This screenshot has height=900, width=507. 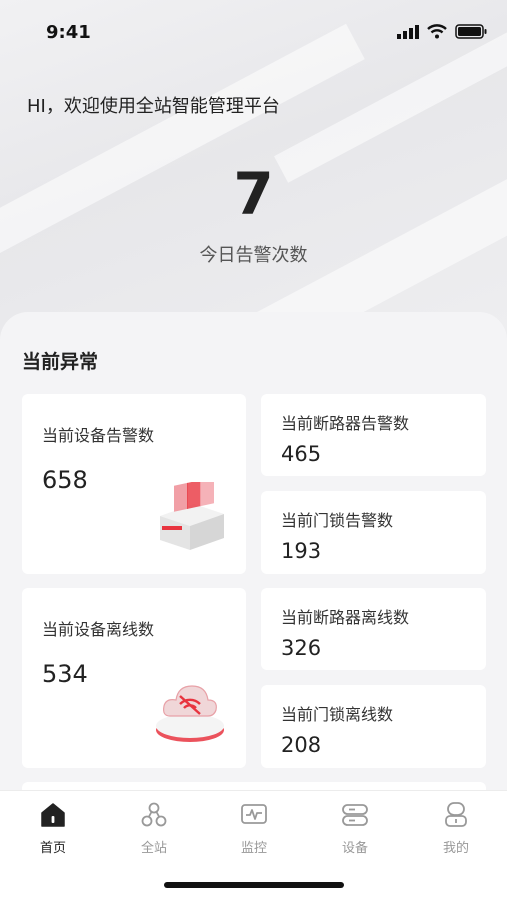 I want to click on tab-label: 首页, so click(x=52, y=848).